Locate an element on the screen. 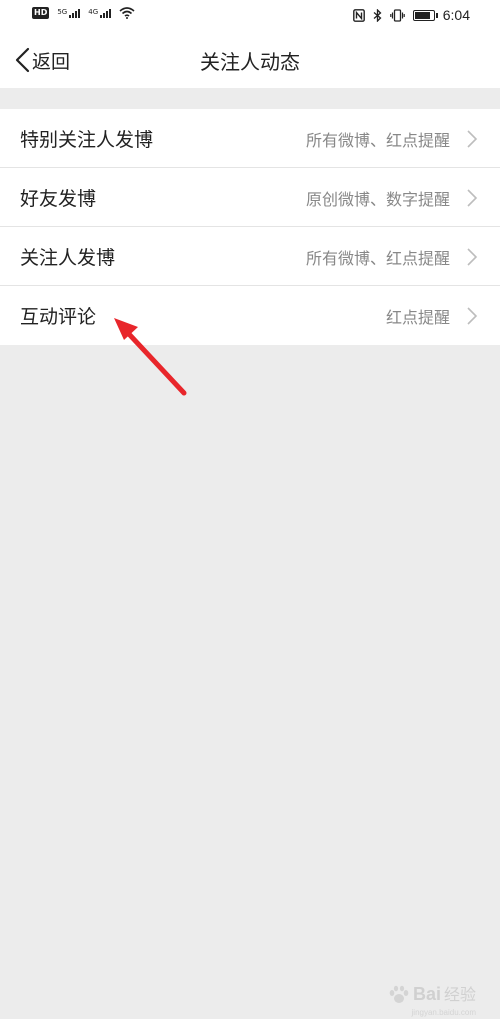 The image size is (500, 1019). bluetooth-icon is located at coordinates (377, 15).